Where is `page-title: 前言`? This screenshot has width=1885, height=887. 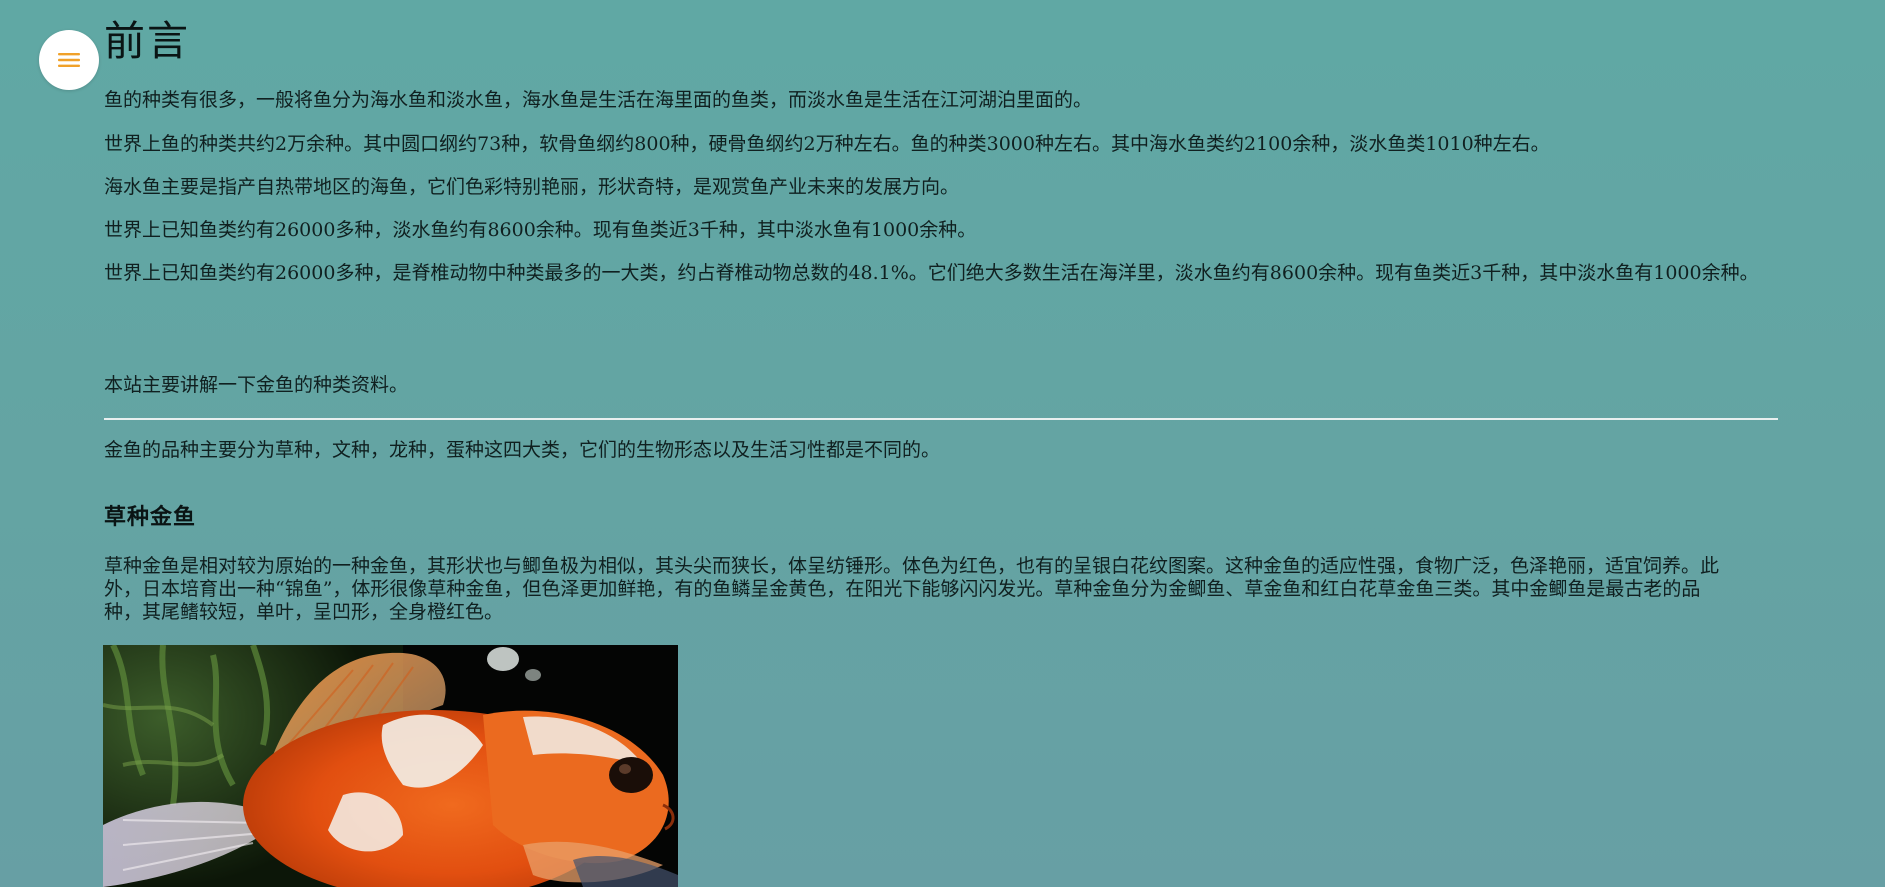
page-title: 前言 is located at coordinates (147, 41).